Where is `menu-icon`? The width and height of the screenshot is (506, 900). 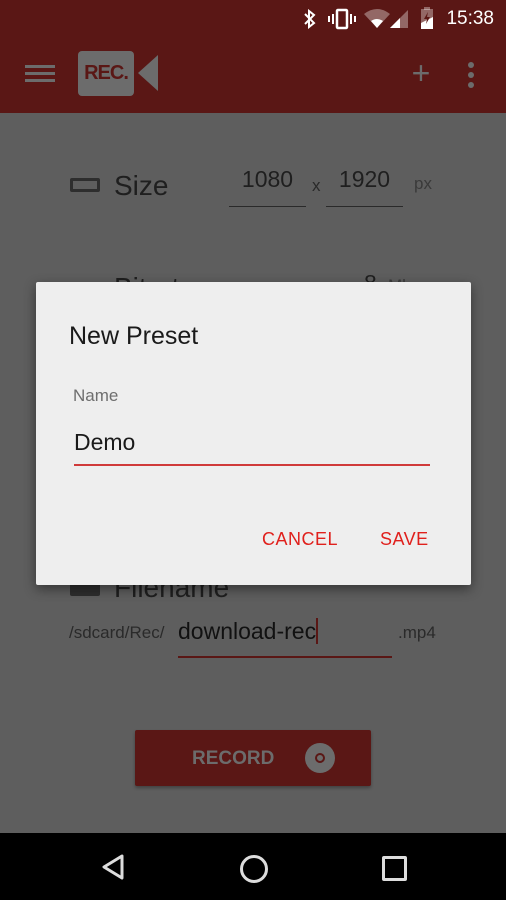
menu-icon is located at coordinates (40, 75).